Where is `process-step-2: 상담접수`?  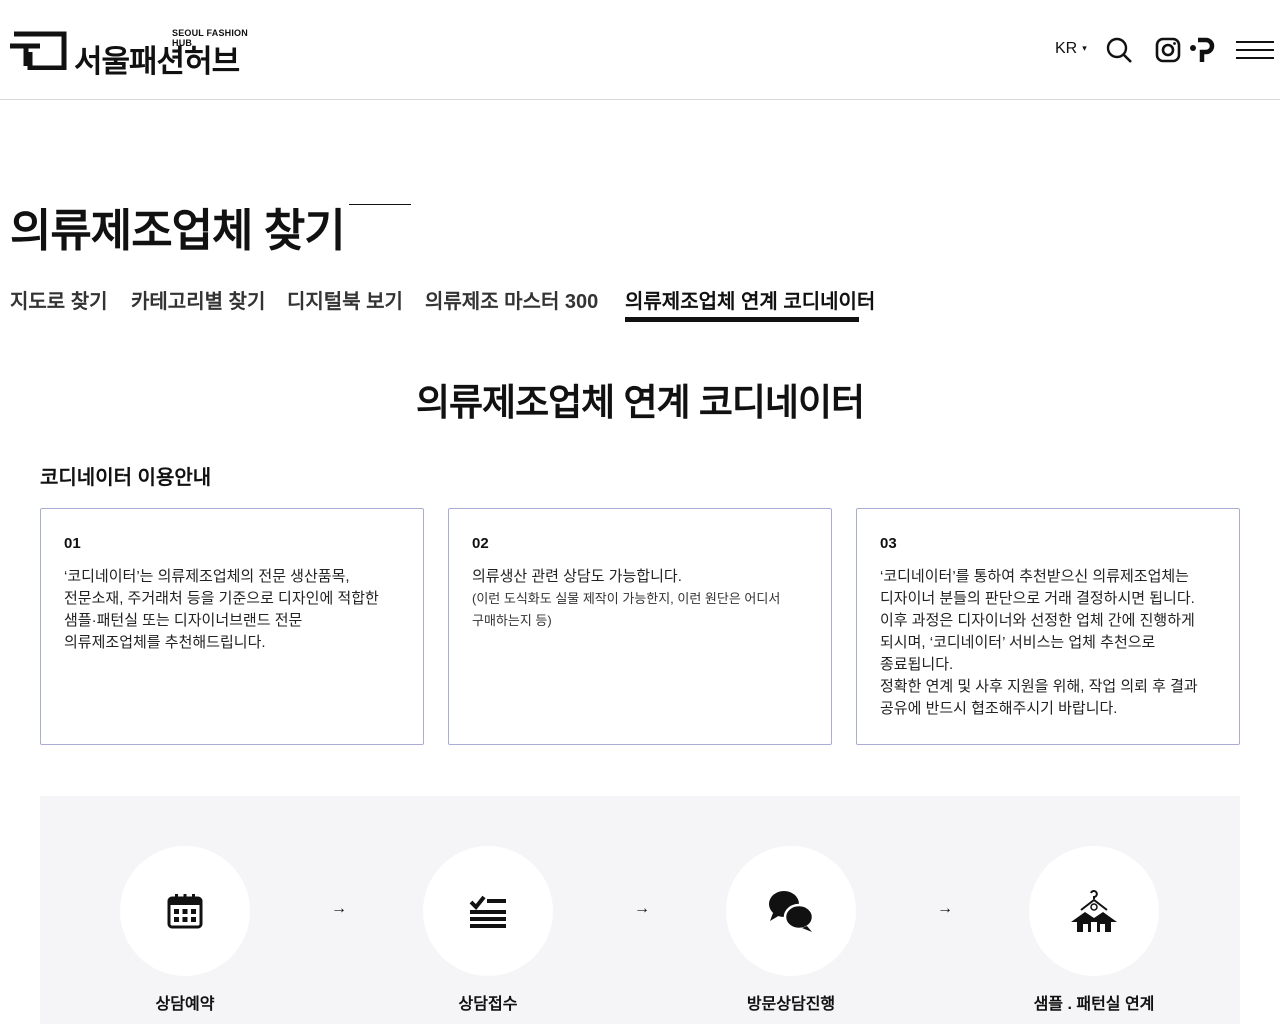
process-step-2: 상담접수 is located at coordinates (488, 930).